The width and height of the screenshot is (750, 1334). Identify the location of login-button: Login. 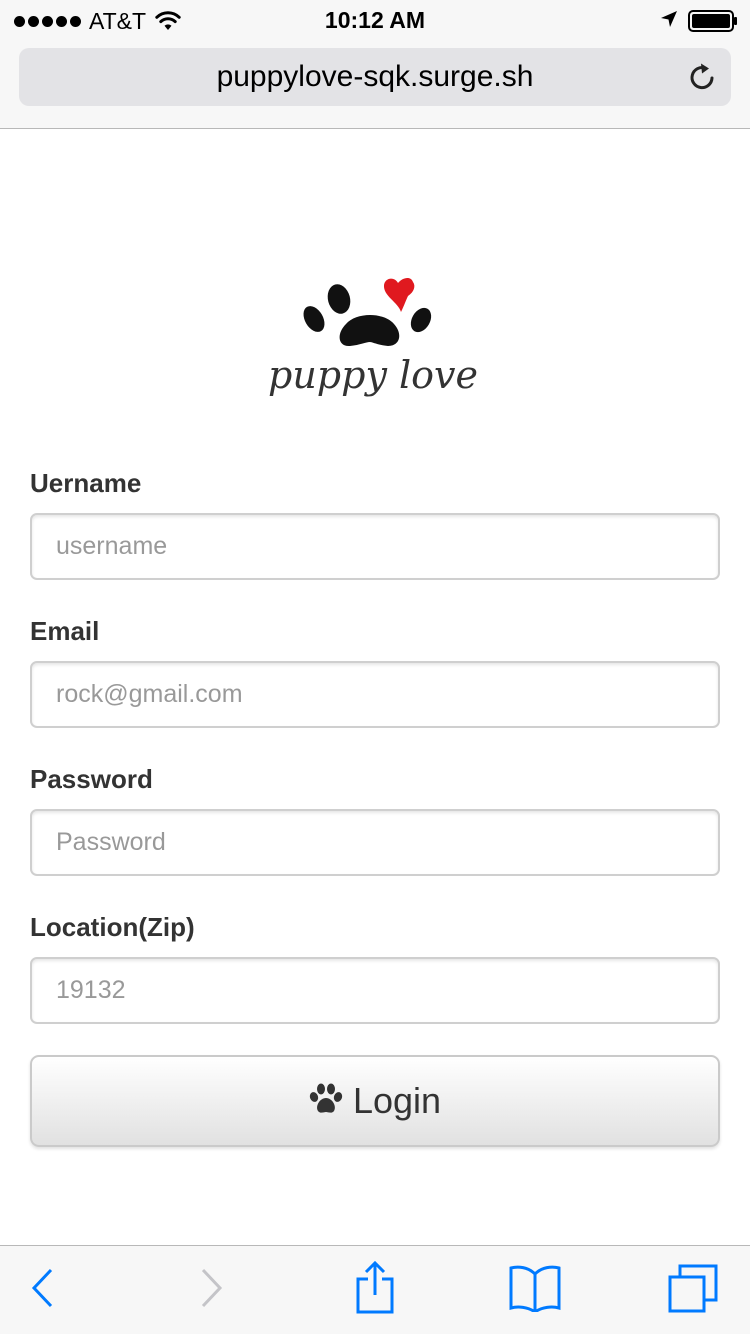
(375, 1101).